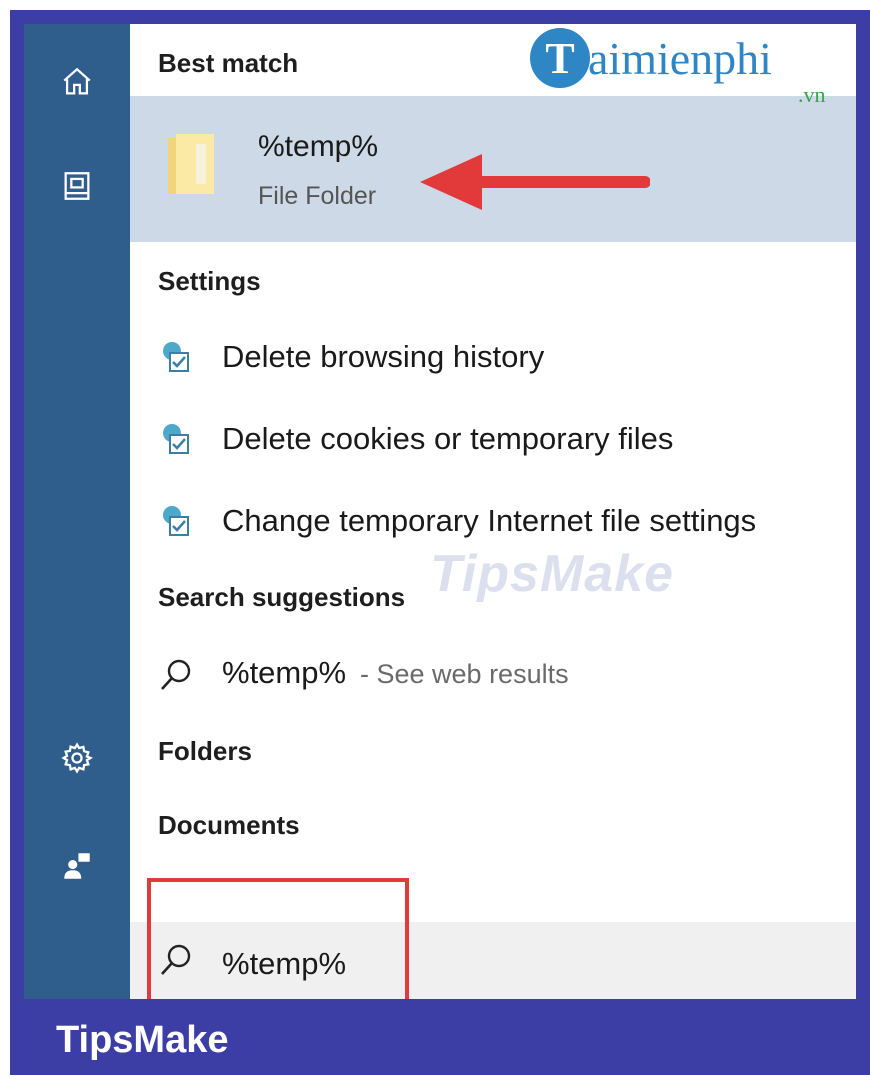 This screenshot has width=870, height=1085. Describe the element at coordinates (176, 674) in the screenshot. I see `search-icon` at that location.